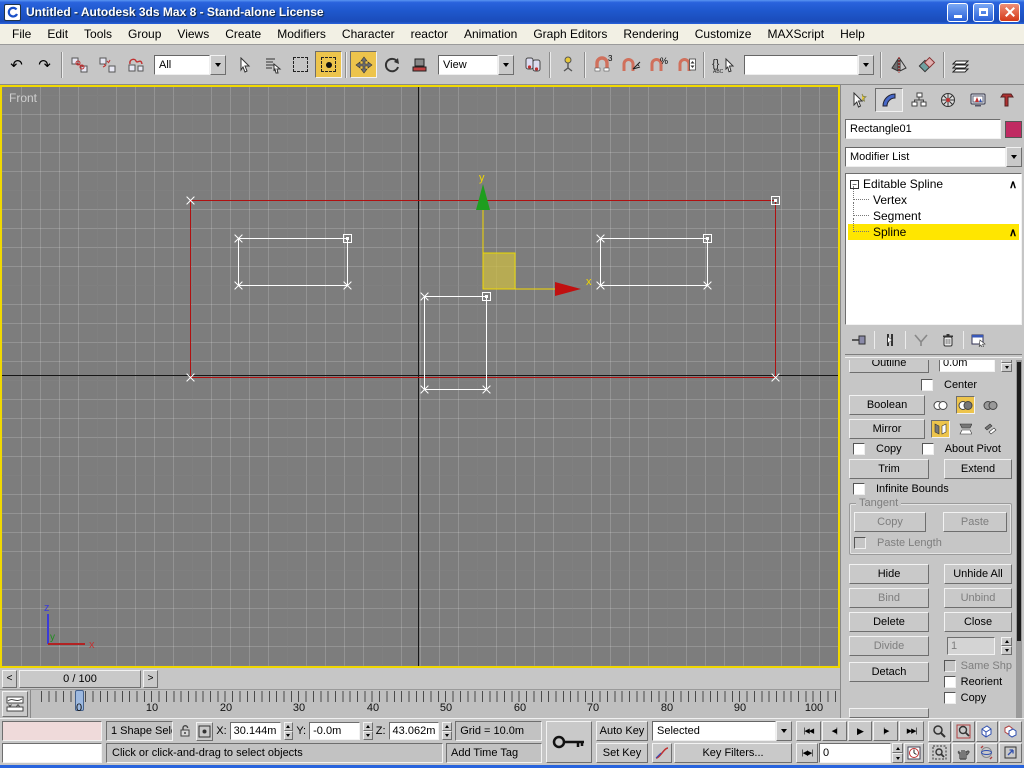 The height and width of the screenshot is (768, 1024). What do you see at coordinates (923, 129) in the screenshot?
I see `object-name-field: Rectangle01` at bounding box center [923, 129].